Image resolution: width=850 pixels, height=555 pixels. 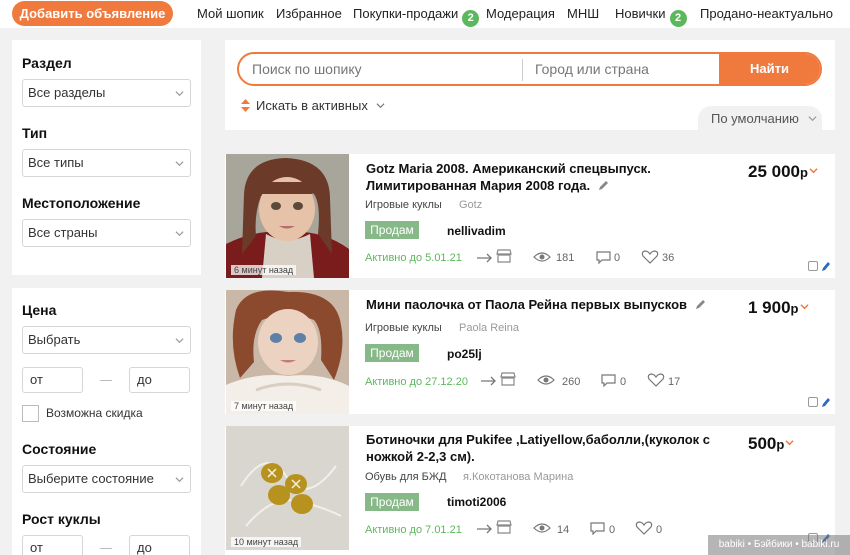 I want to click on listing-photo: 7 минут назад, so click(x=287, y=352).